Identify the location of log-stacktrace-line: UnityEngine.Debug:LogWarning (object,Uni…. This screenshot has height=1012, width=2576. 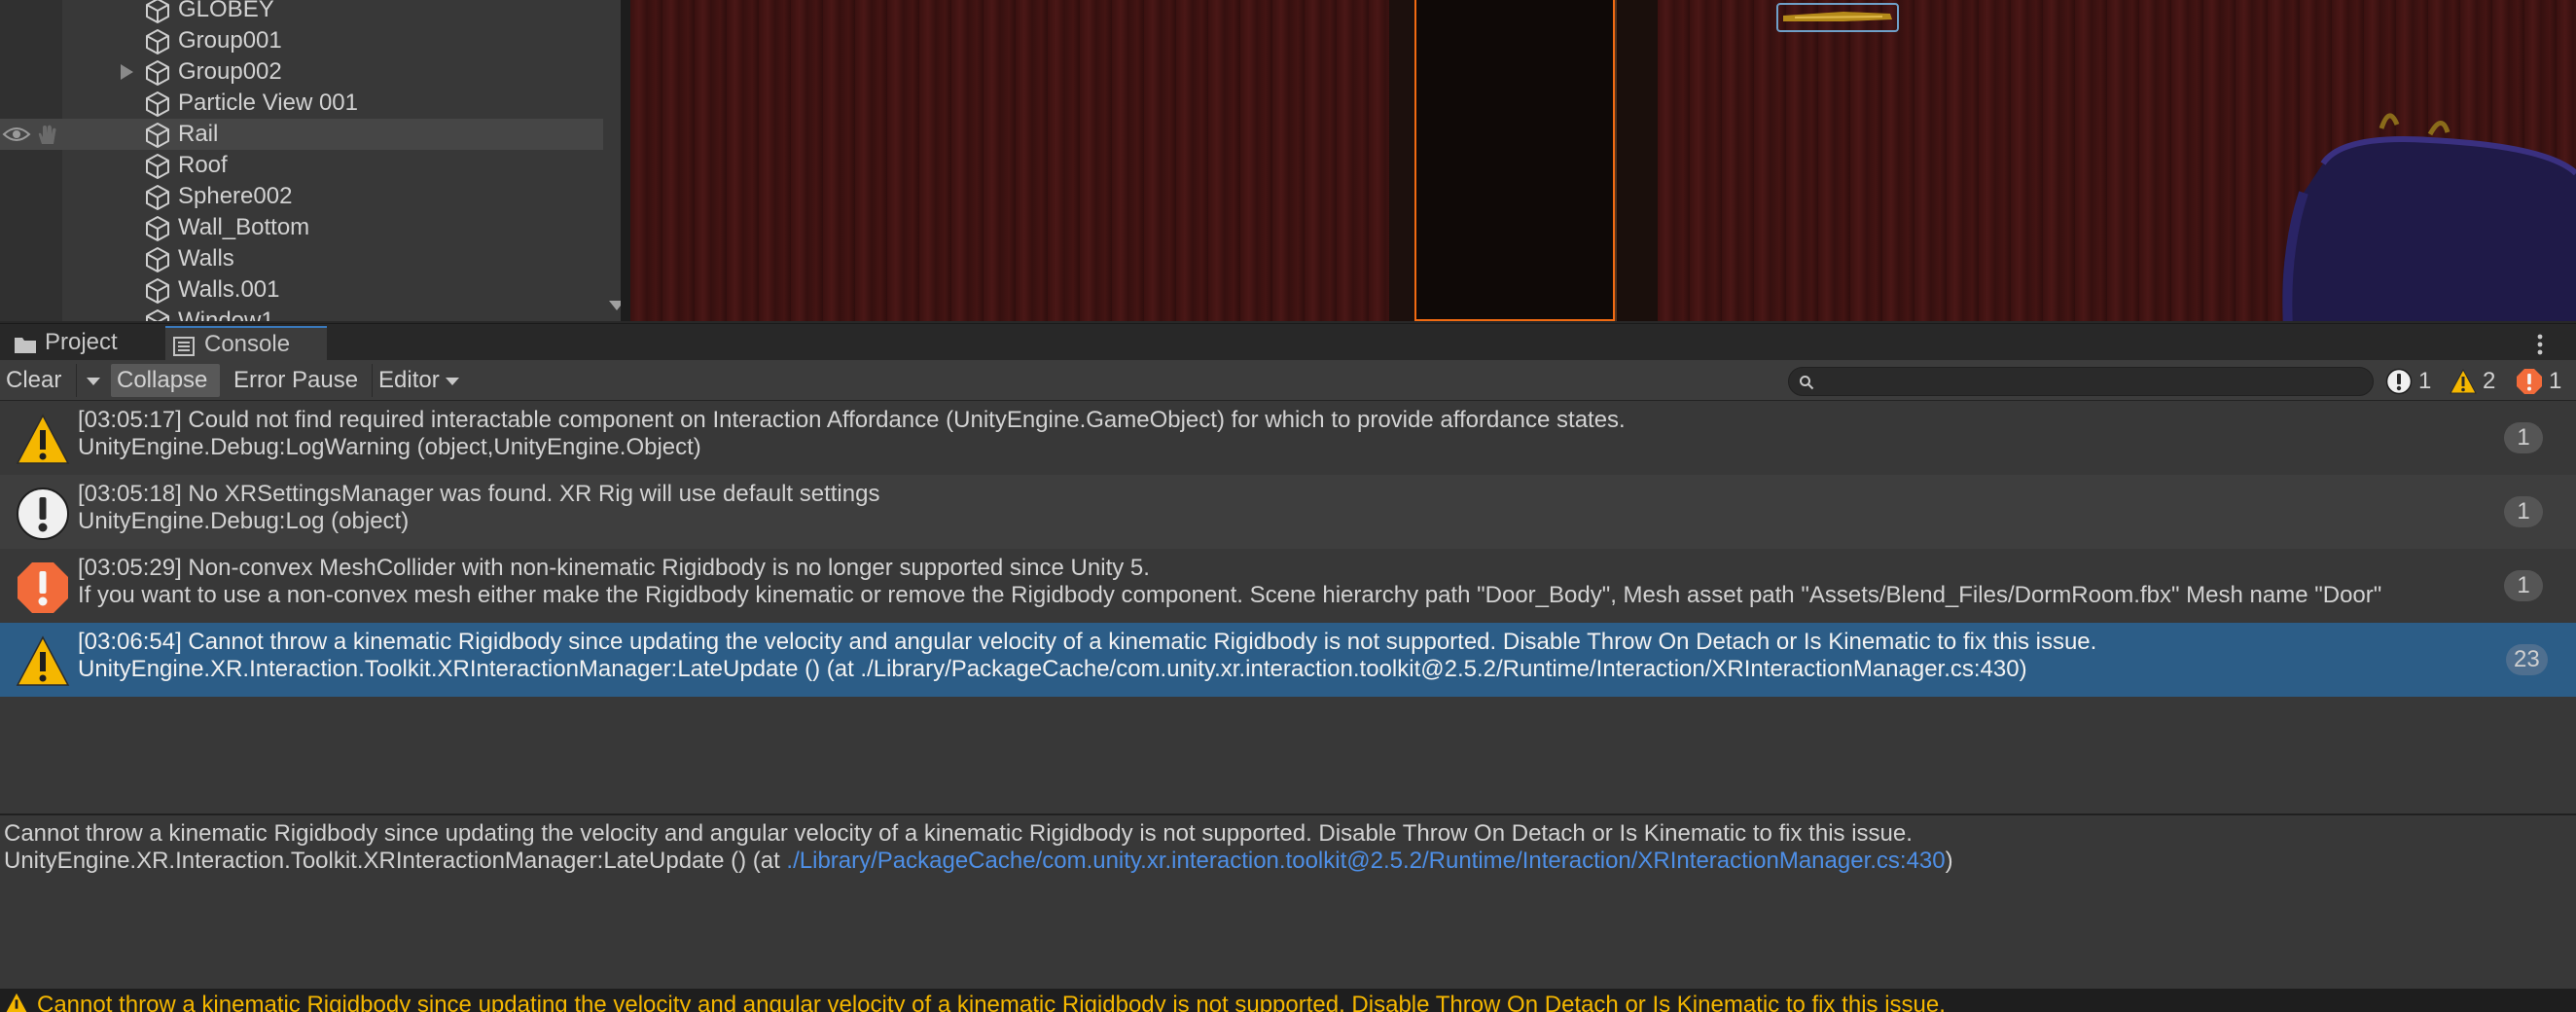
(389, 447).